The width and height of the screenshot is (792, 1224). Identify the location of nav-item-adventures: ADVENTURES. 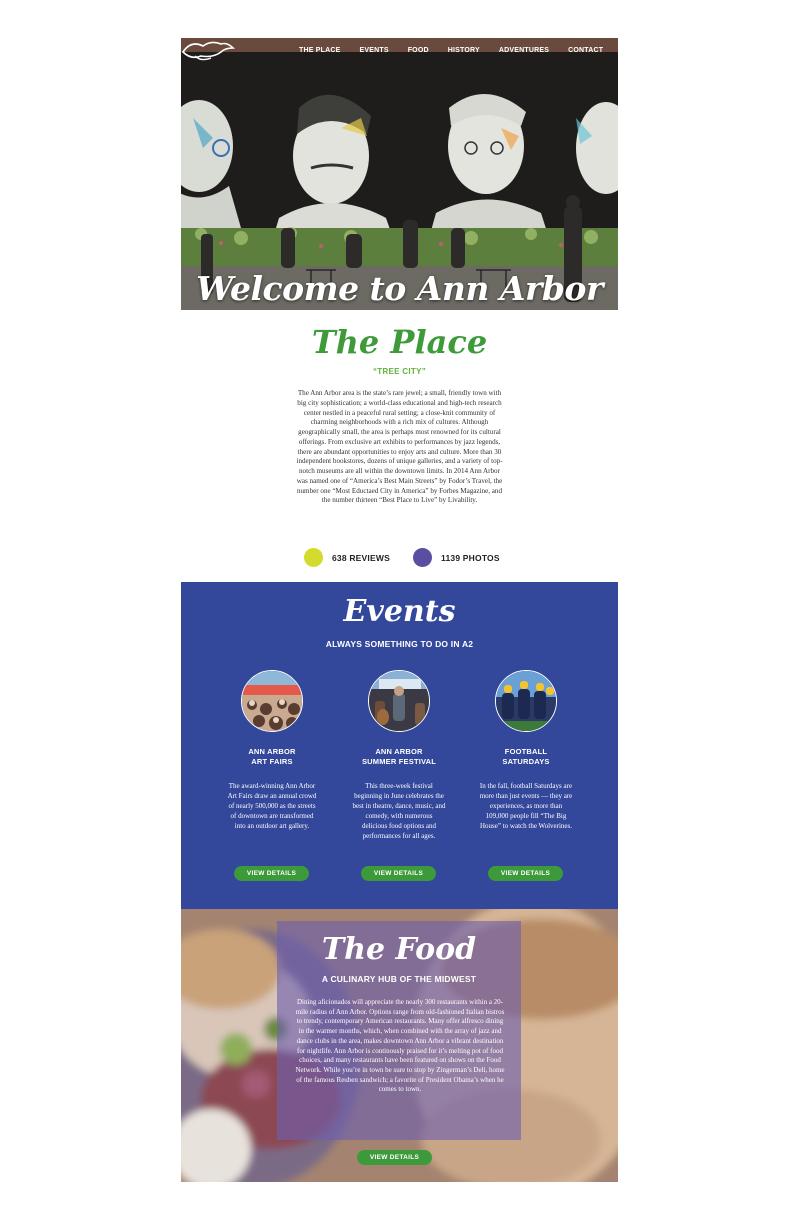
(524, 50).